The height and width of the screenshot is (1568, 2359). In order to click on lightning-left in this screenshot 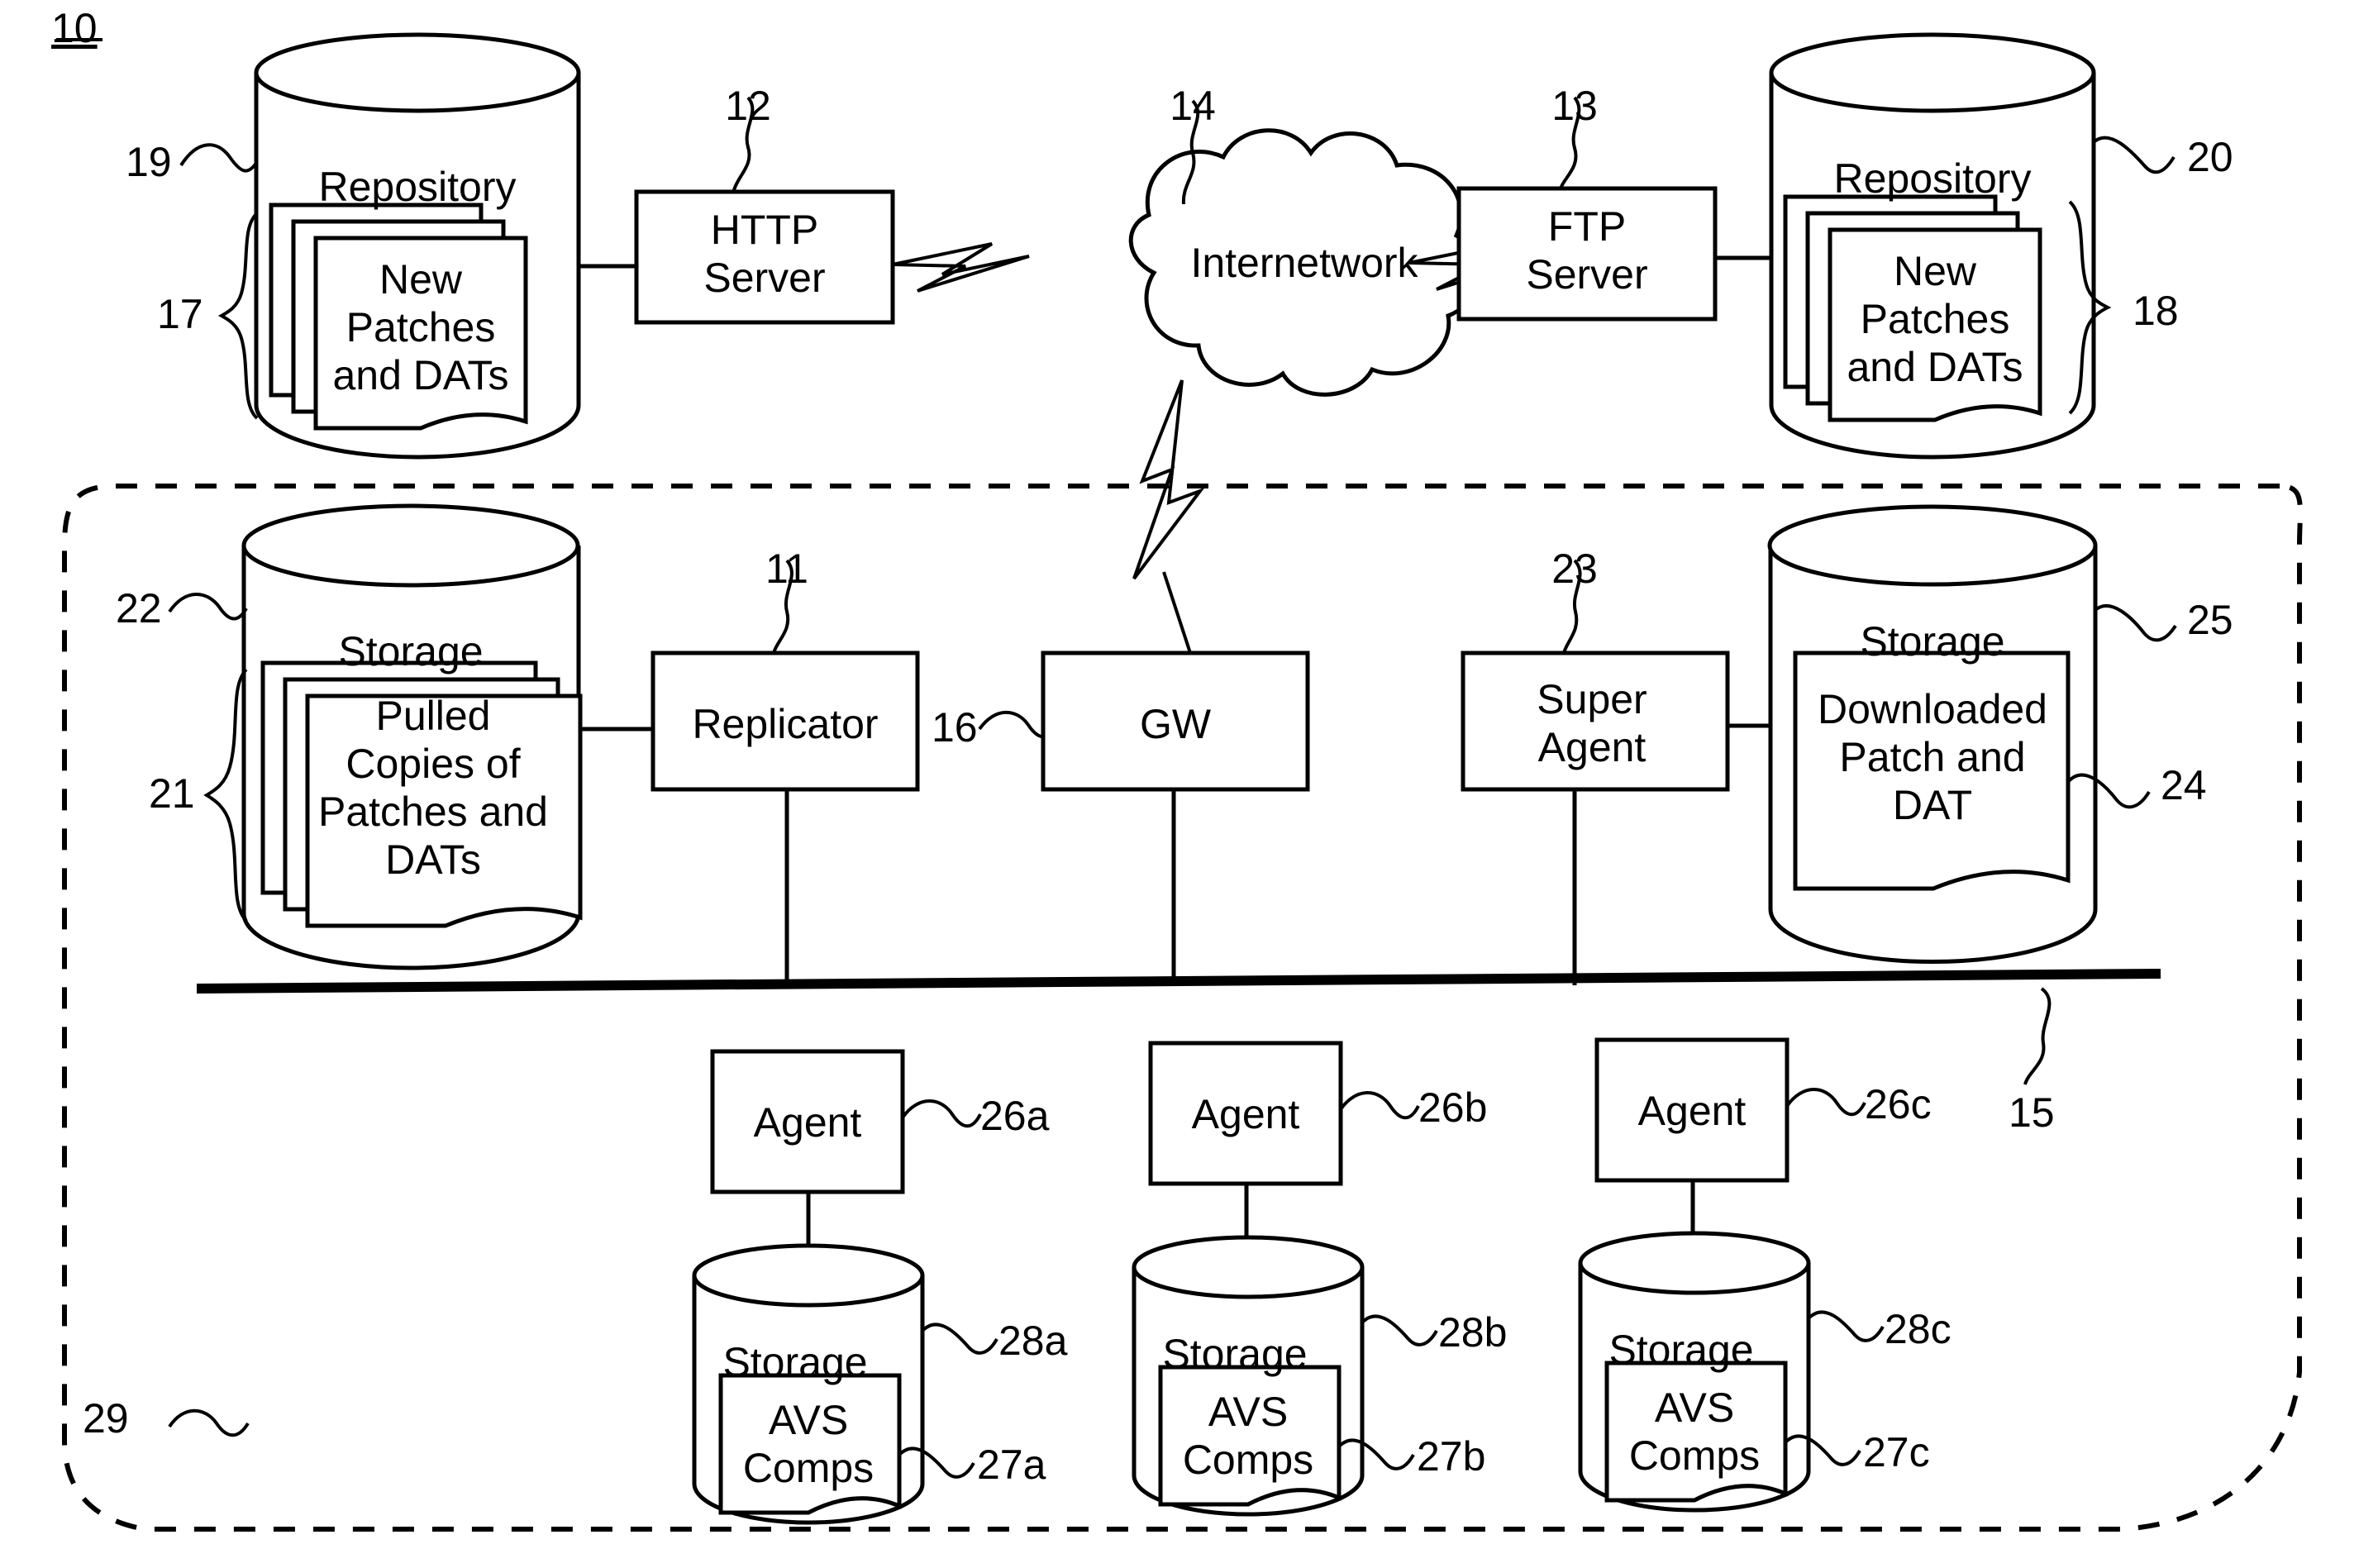, I will do `click(961, 267)`.